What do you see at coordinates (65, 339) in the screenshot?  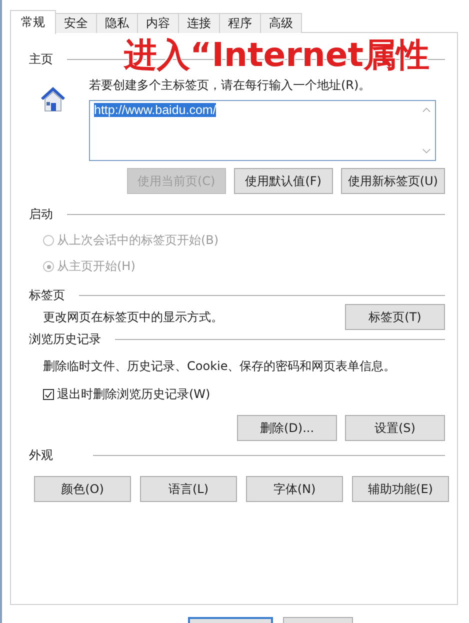 I see `section-heading: 浏览历史记录` at bounding box center [65, 339].